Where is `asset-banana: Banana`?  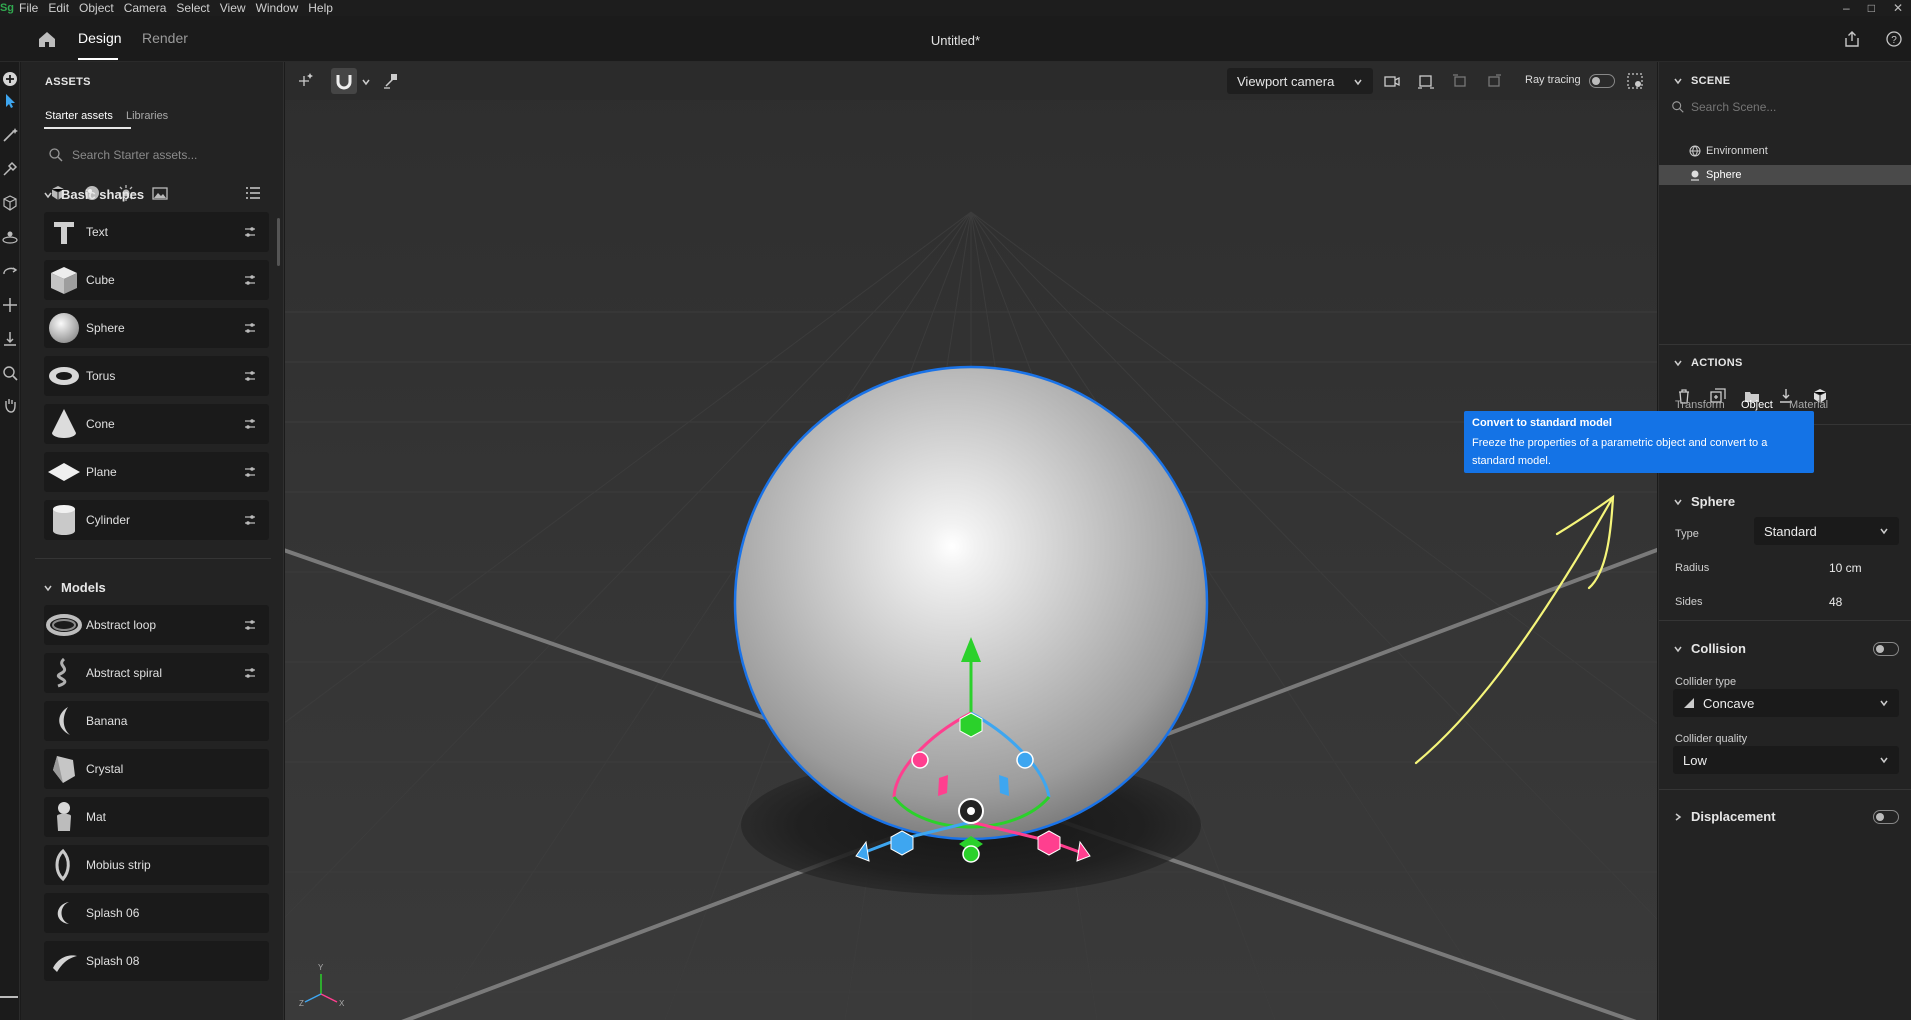
asset-banana: Banana is located at coordinates (156, 721).